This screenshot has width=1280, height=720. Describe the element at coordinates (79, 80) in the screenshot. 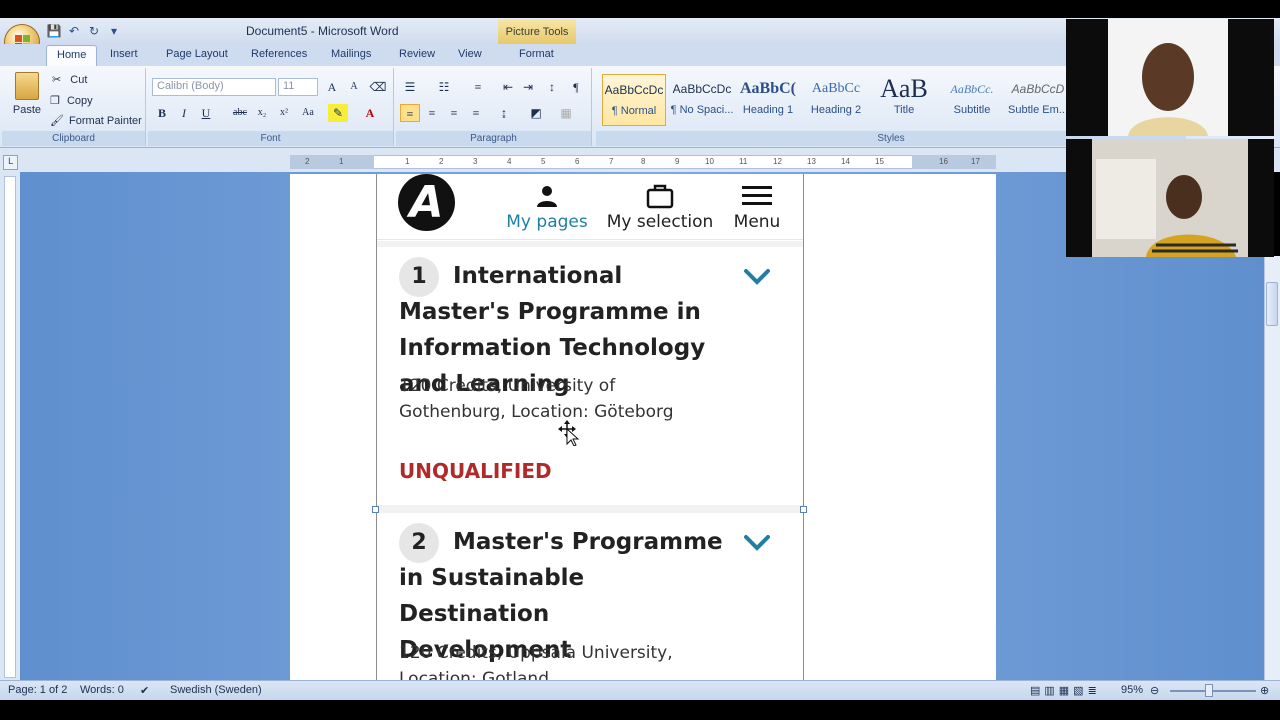

I see `cut-label: Cut` at that location.